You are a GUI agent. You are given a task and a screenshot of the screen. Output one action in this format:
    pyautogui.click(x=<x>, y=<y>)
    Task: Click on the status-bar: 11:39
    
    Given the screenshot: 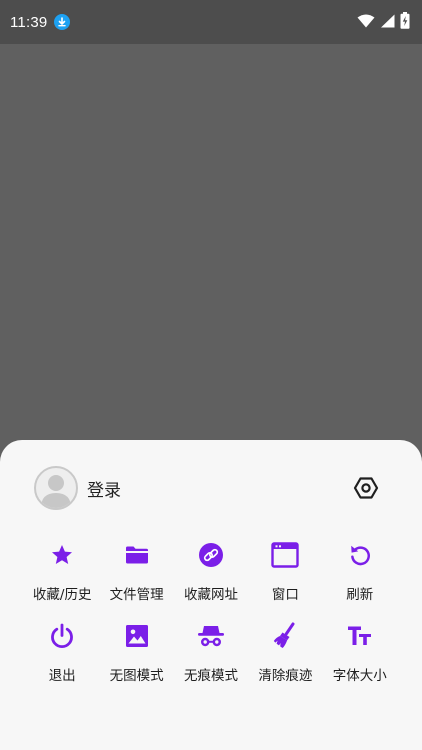 What is the action you would take?
    pyautogui.click(x=211, y=22)
    